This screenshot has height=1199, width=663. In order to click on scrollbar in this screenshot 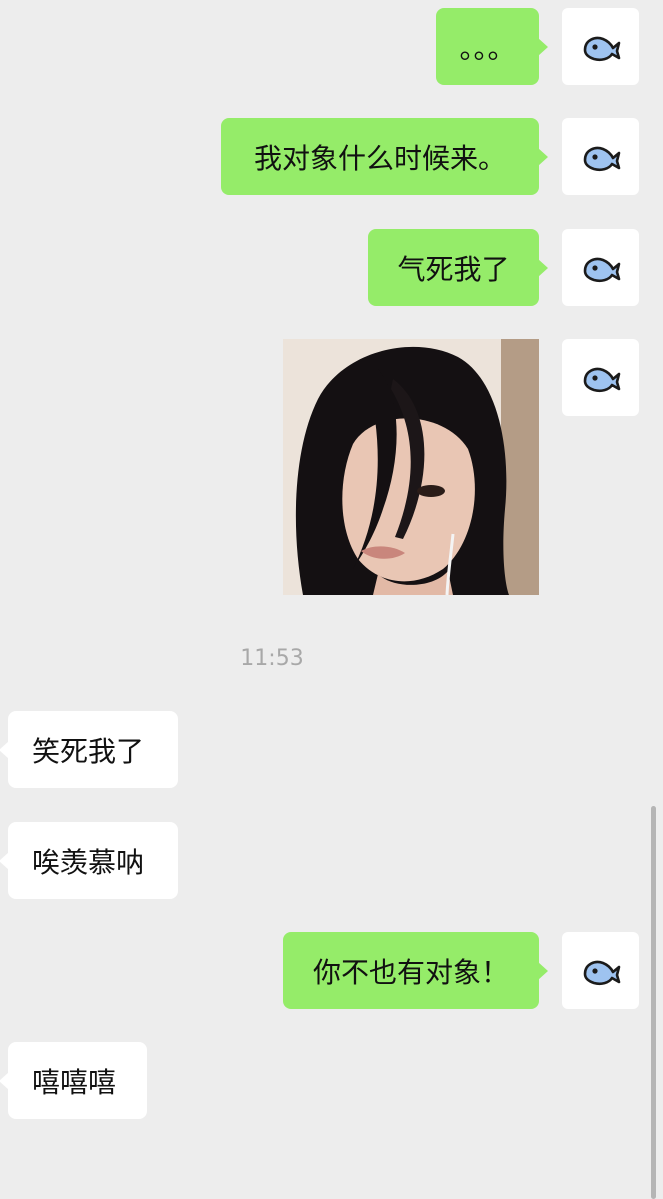, I will do `click(653, 1002)`.